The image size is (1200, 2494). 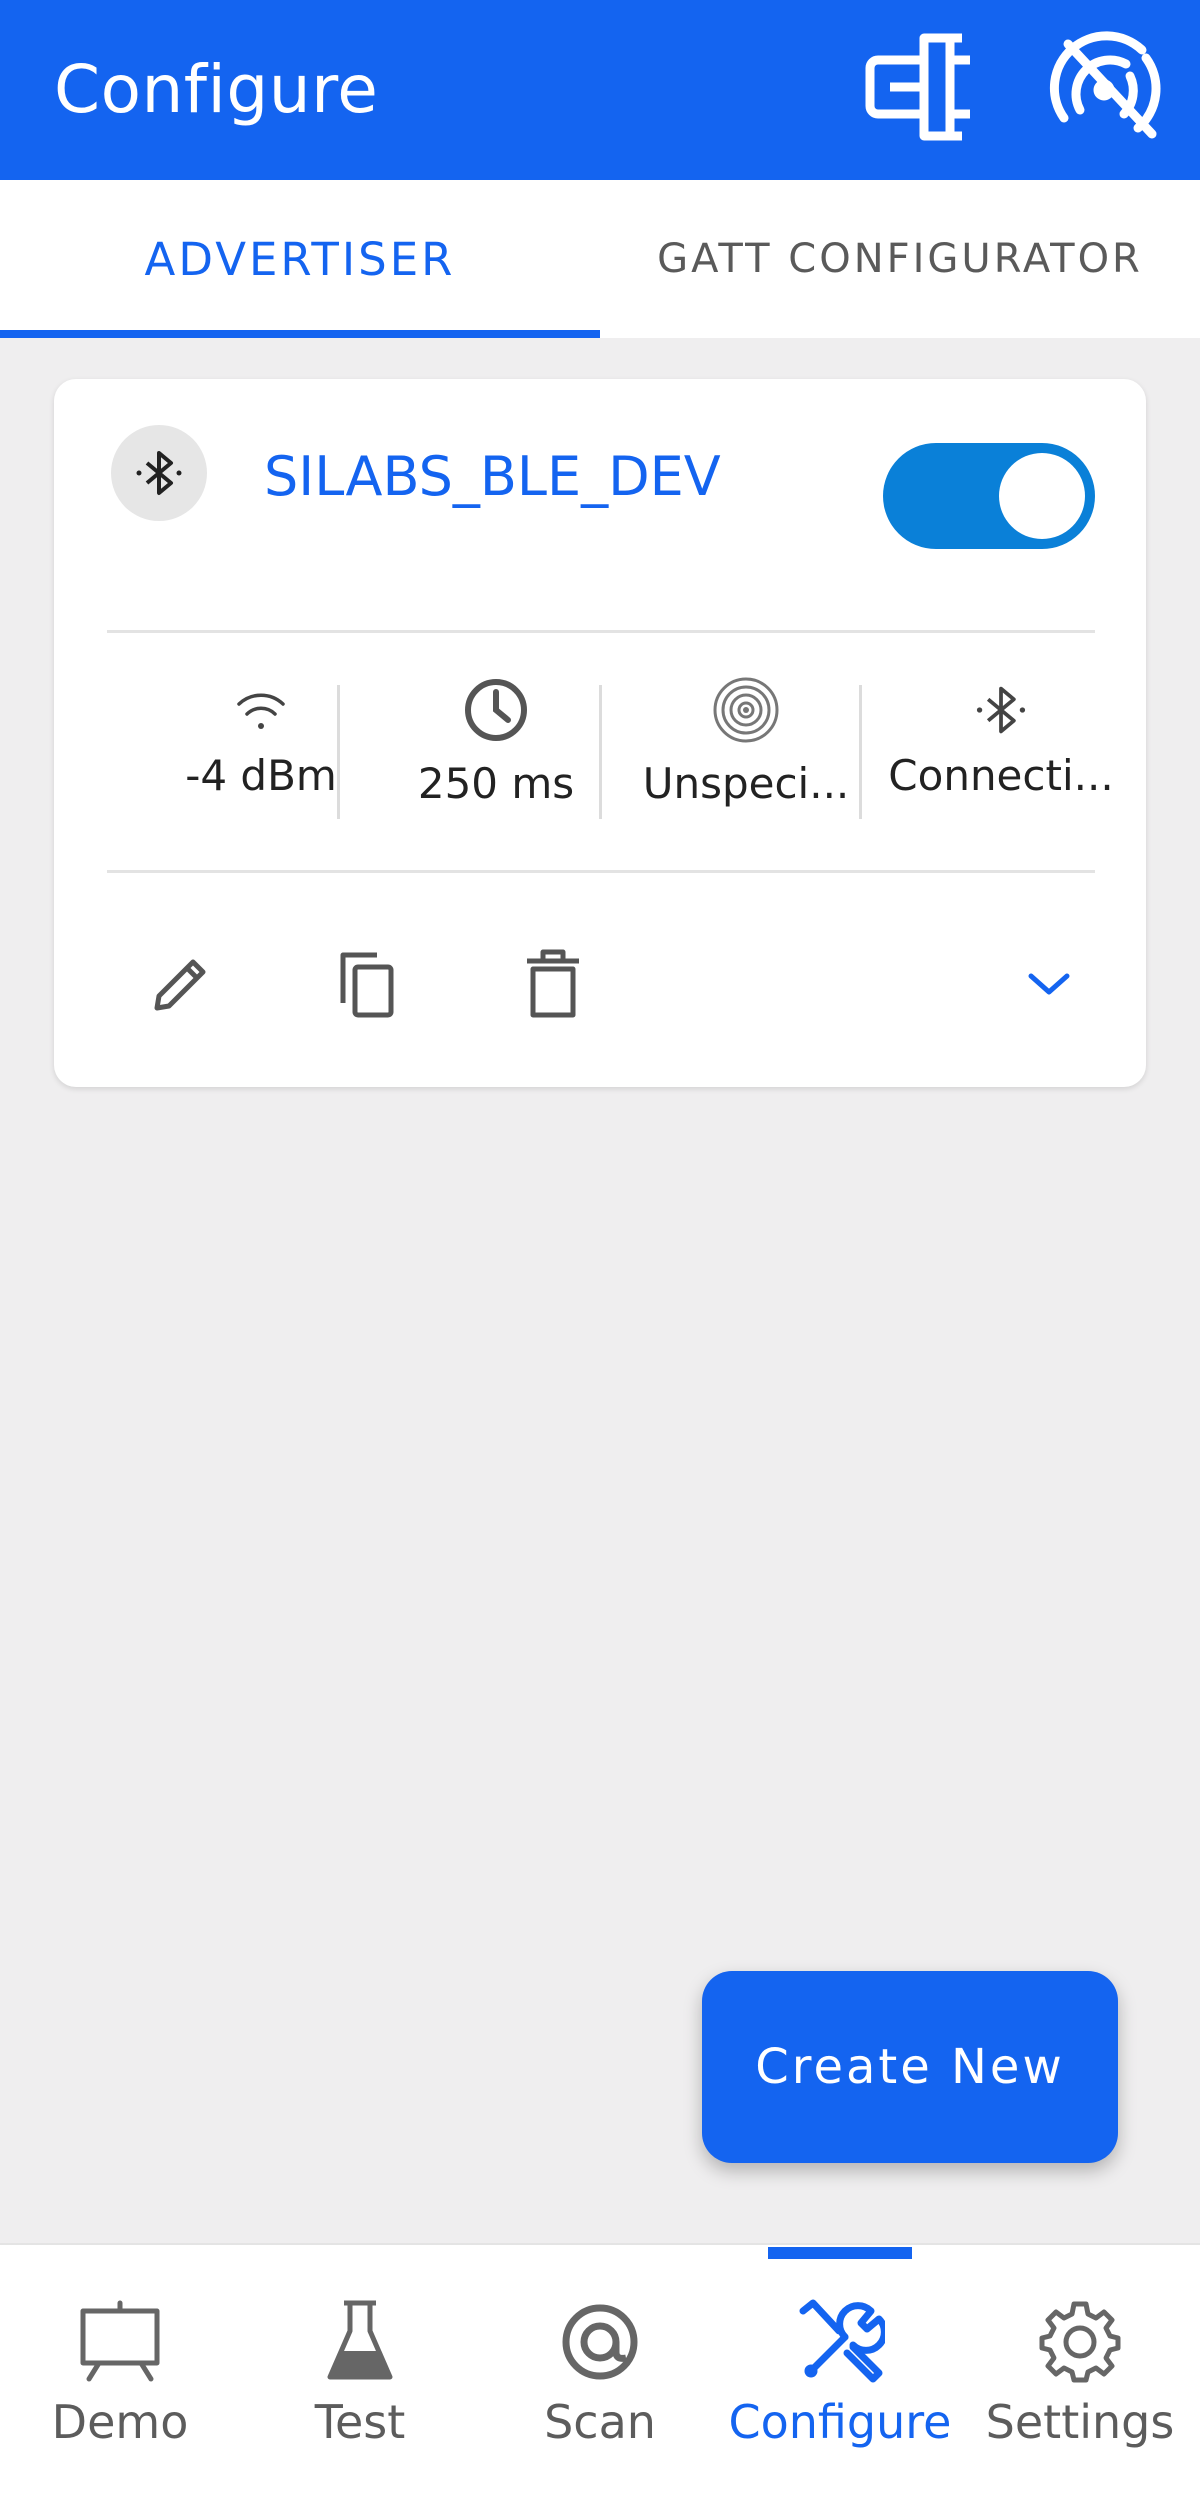 I want to click on nav-item-configure: Configure, so click(x=840, y=2369).